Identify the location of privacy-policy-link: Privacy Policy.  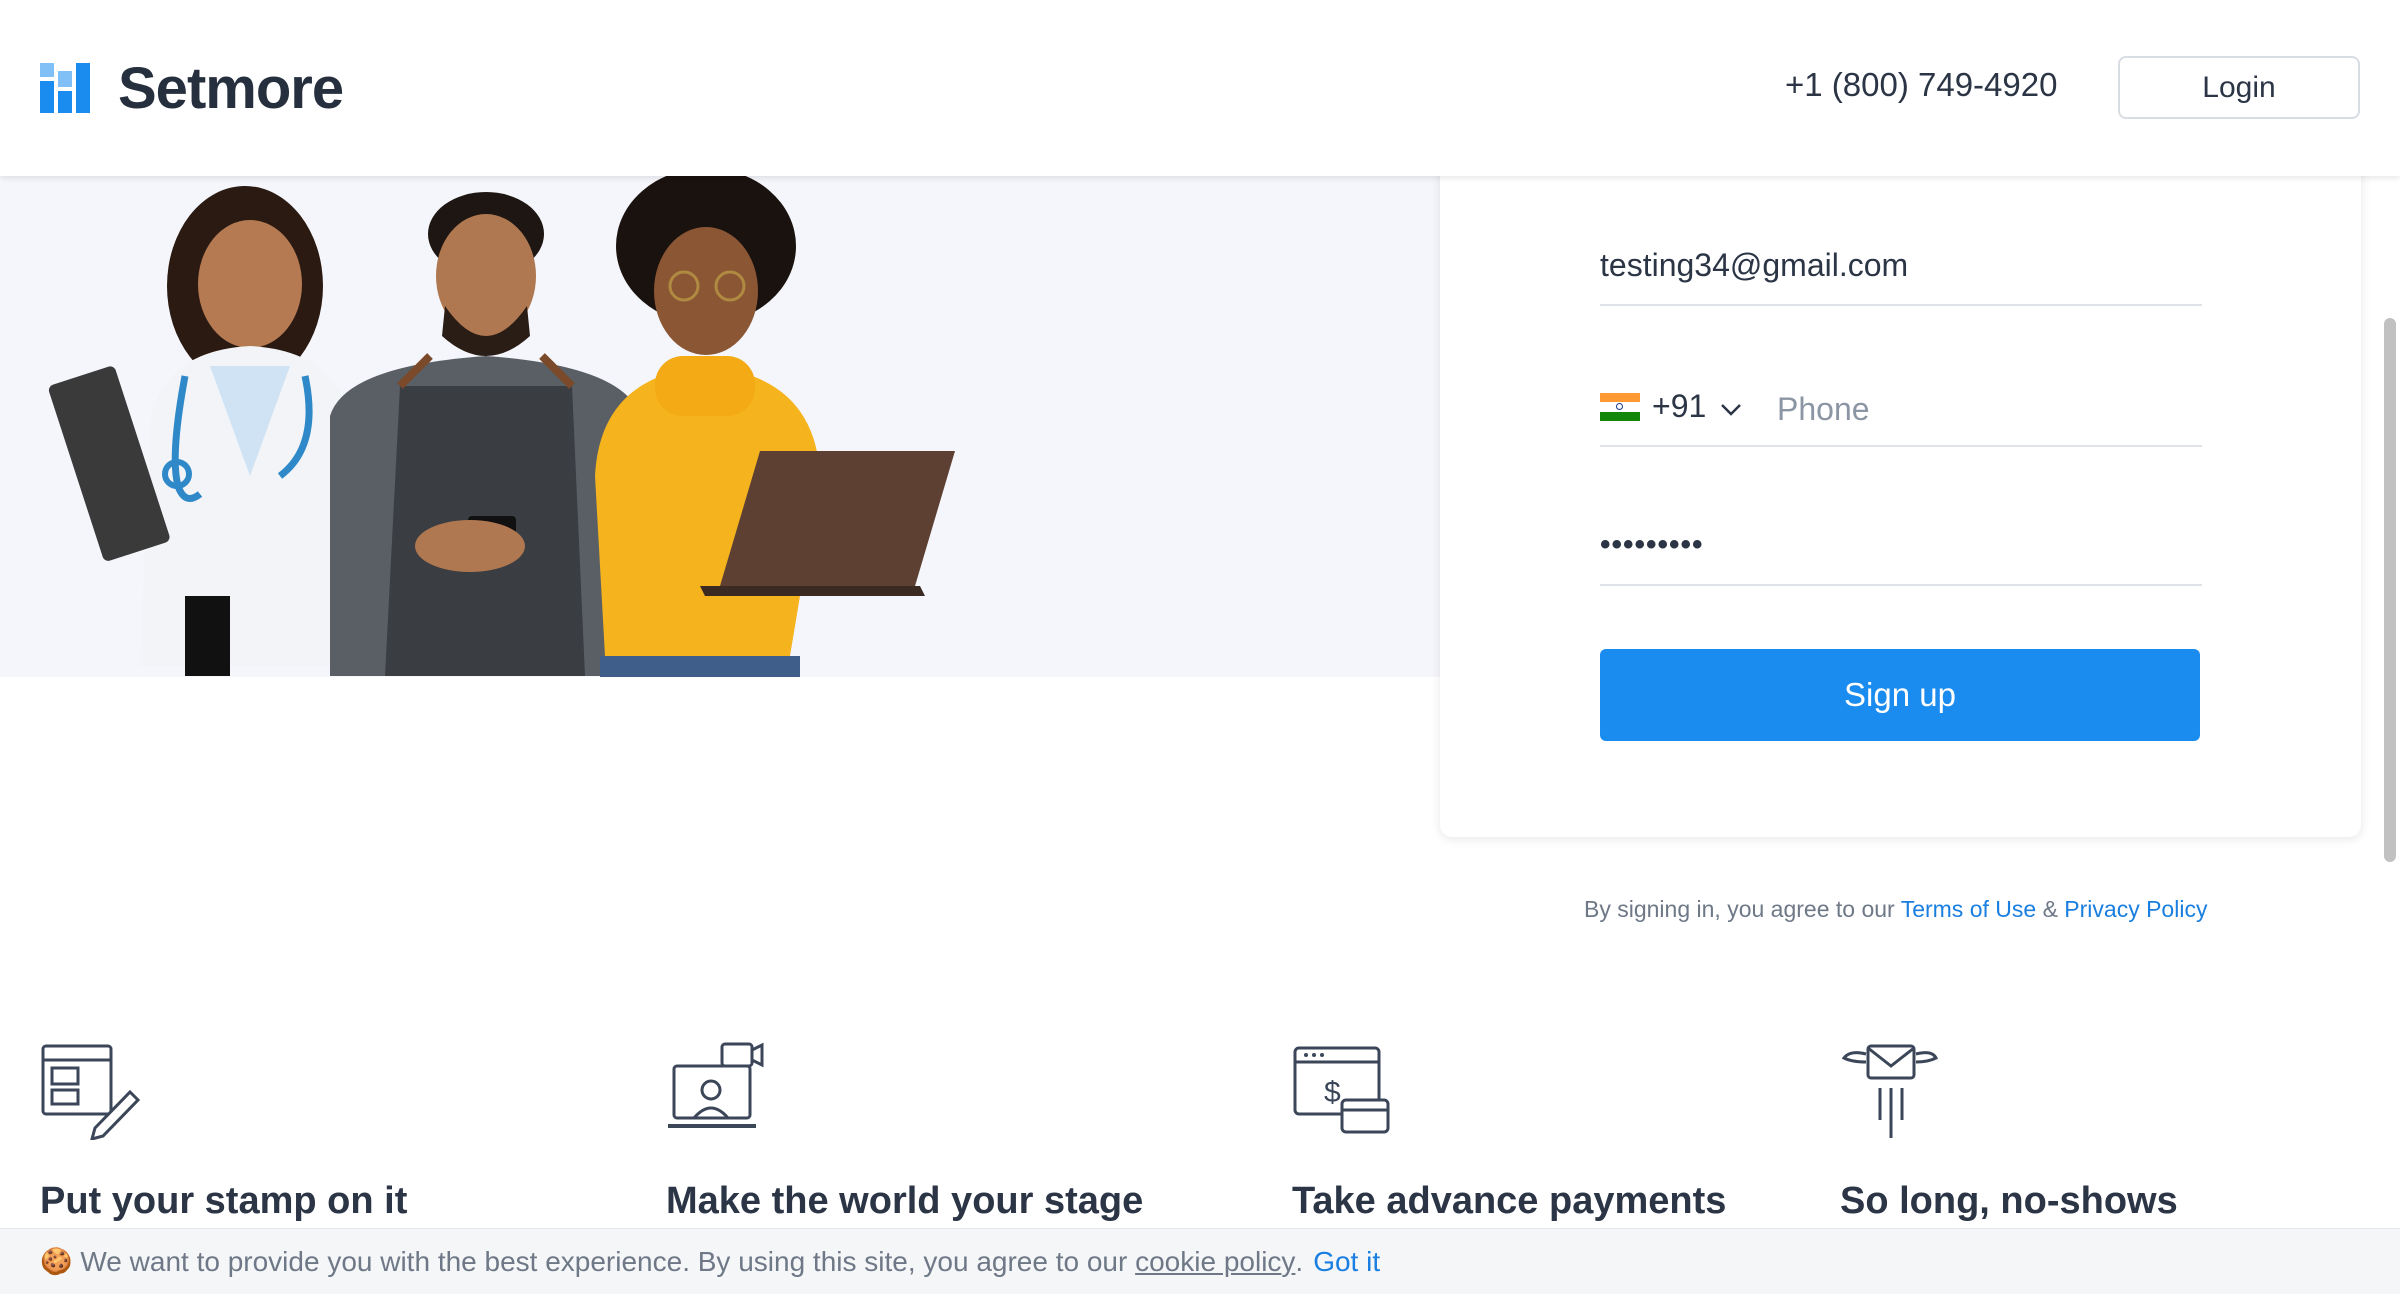
(2135, 909).